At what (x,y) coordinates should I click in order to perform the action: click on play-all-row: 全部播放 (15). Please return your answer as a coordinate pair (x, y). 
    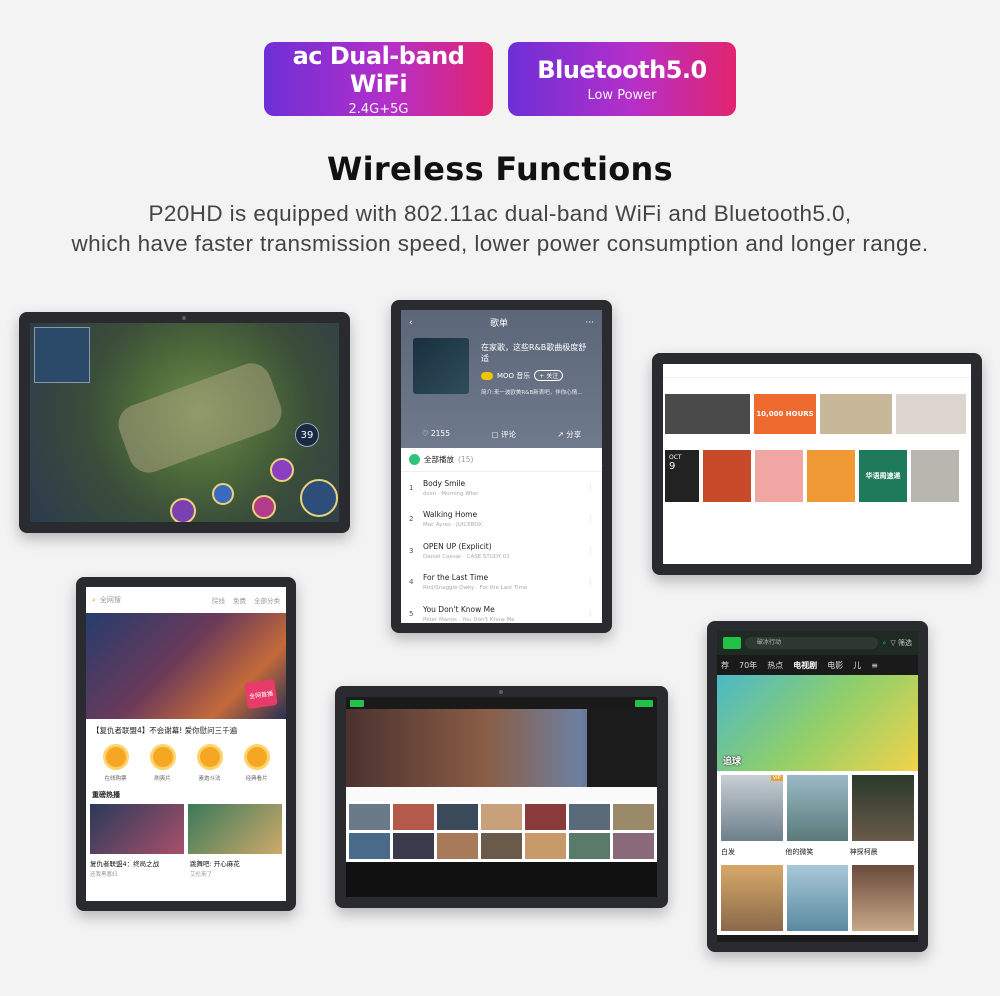
    Looking at the image, I should click on (501, 460).